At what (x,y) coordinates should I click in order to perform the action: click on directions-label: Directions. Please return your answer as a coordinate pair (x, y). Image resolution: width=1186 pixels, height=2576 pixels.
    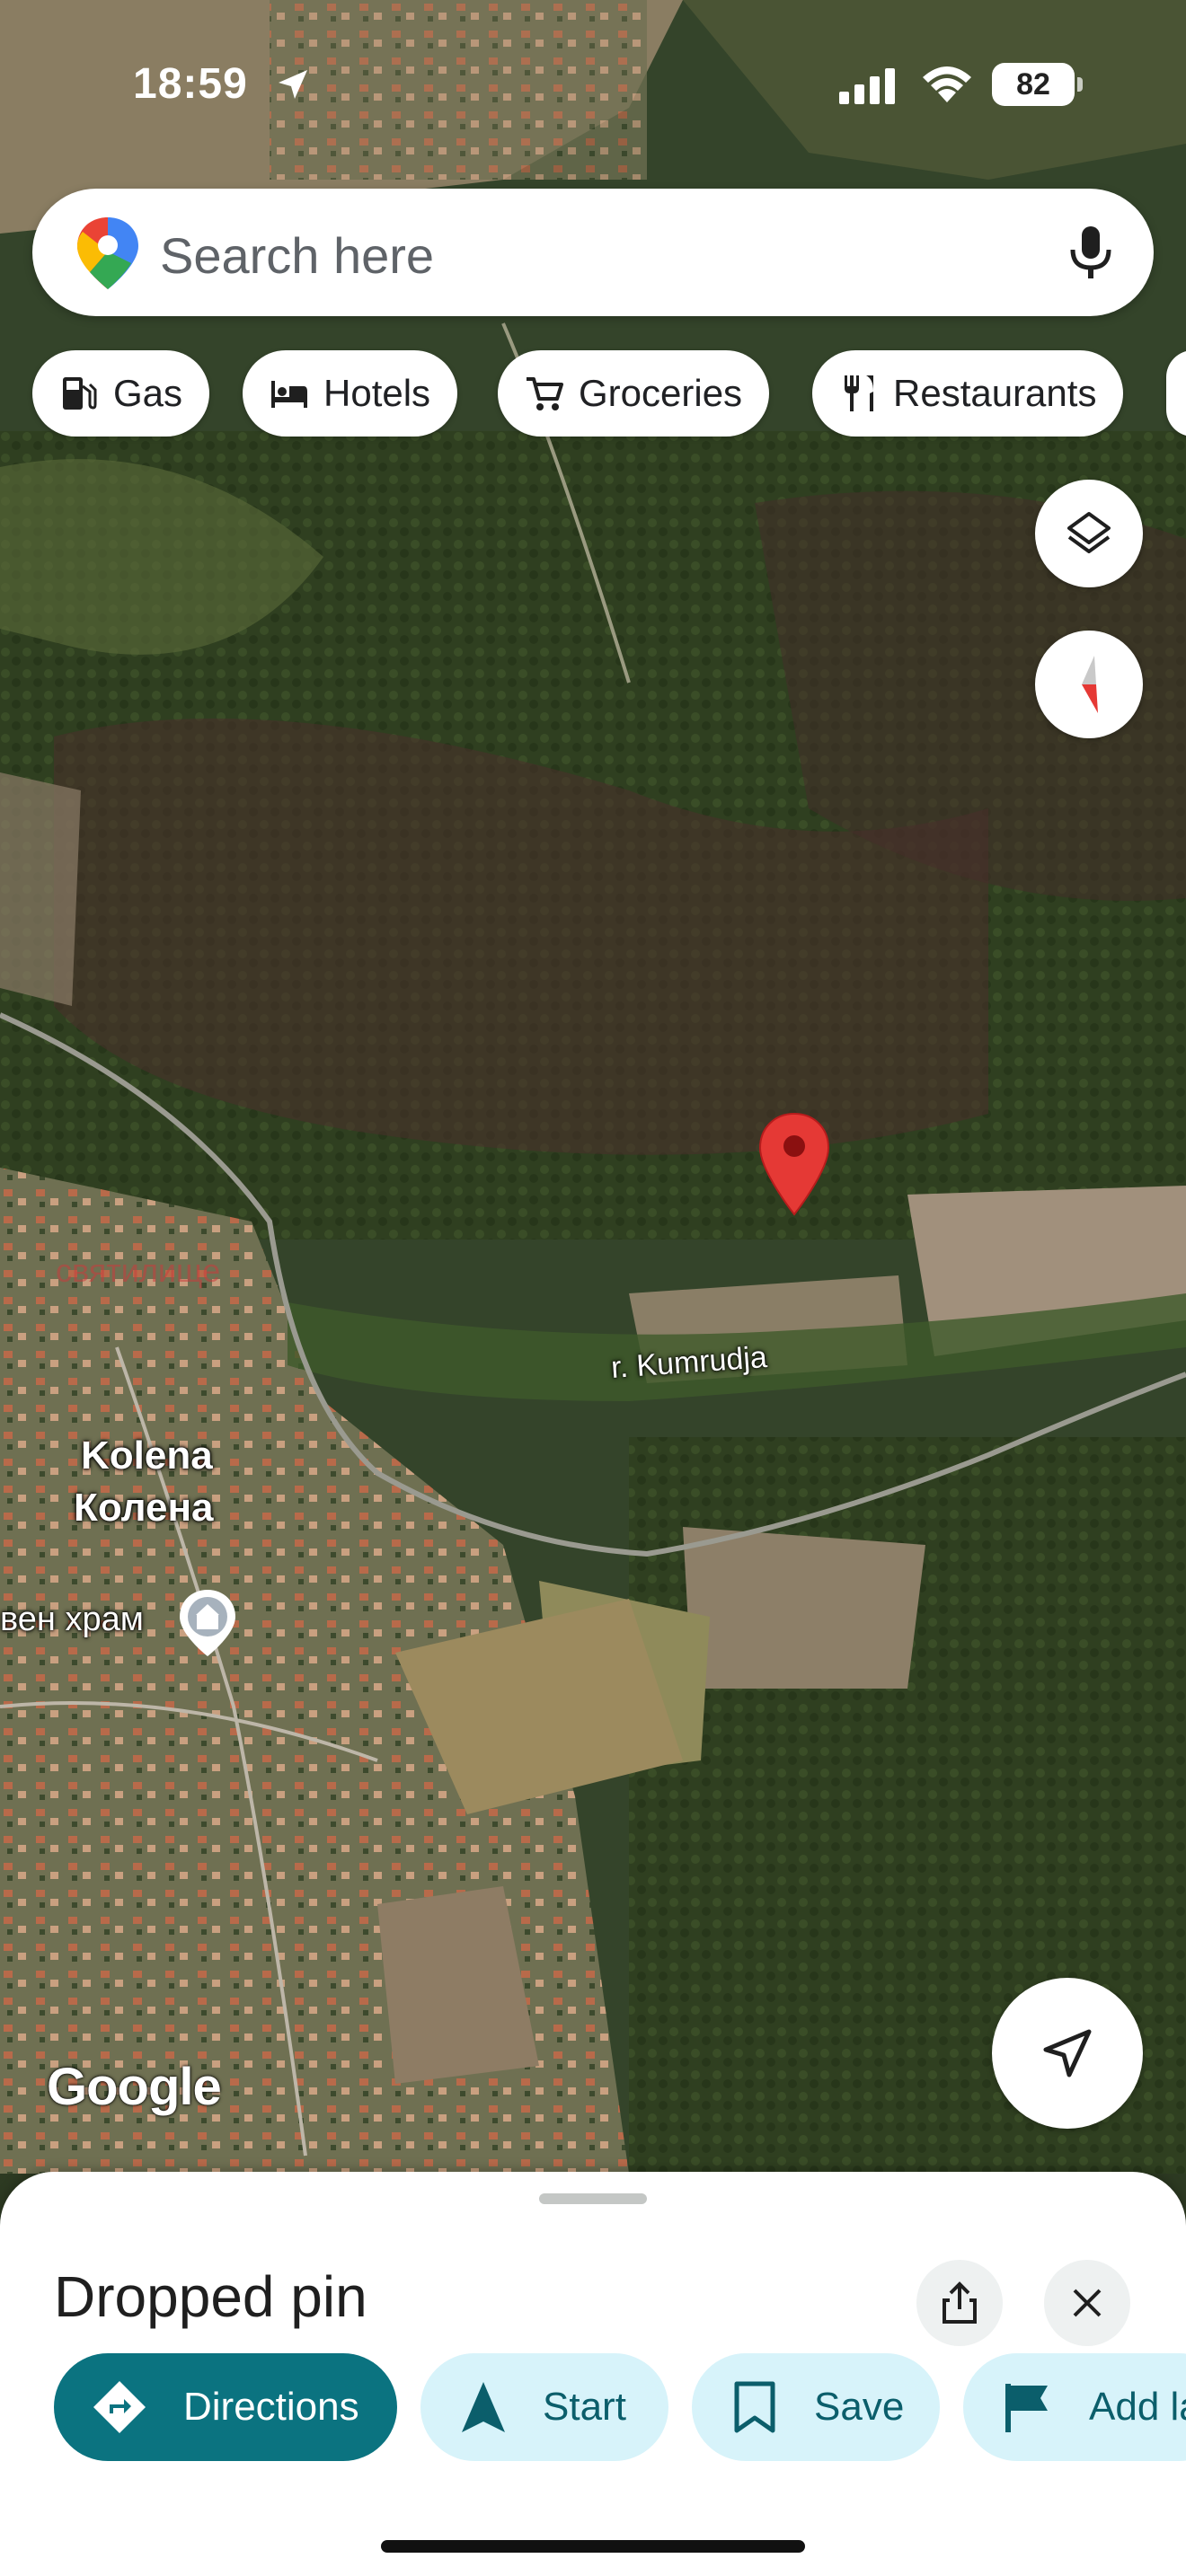
    Looking at the image, I should click on (271, 2407).